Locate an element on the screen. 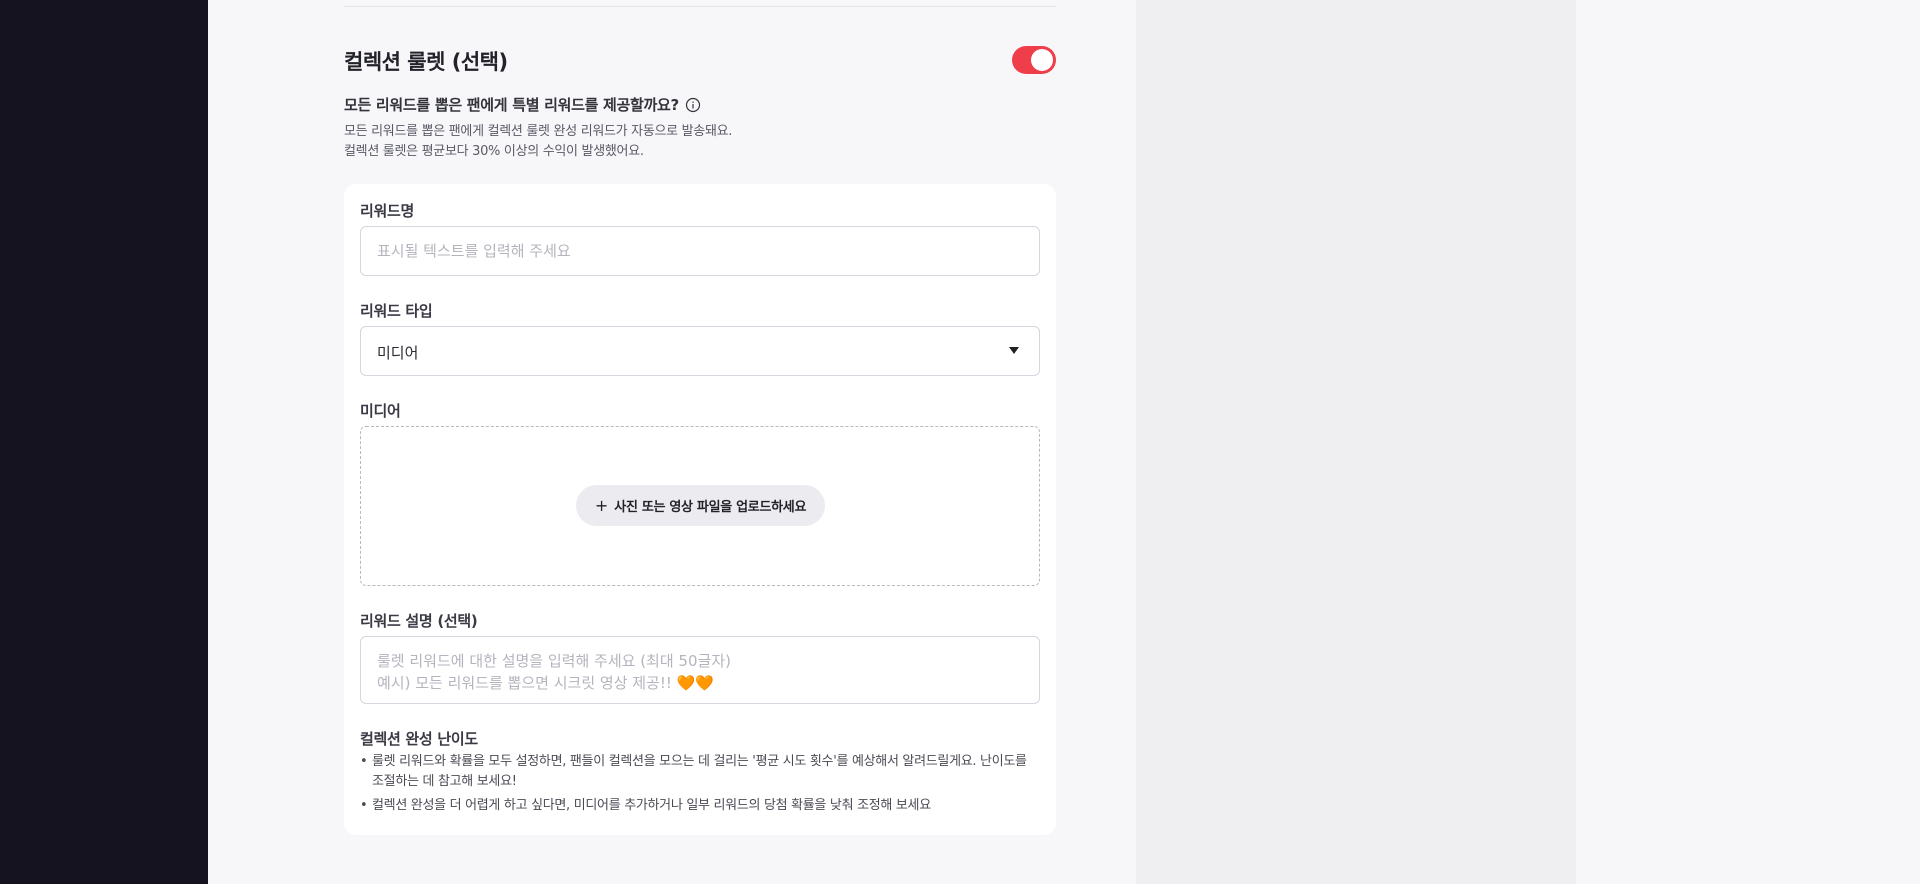 The image size is (1920, 884). reward-type-value: 미디어 is located at coordinates (398, 353).